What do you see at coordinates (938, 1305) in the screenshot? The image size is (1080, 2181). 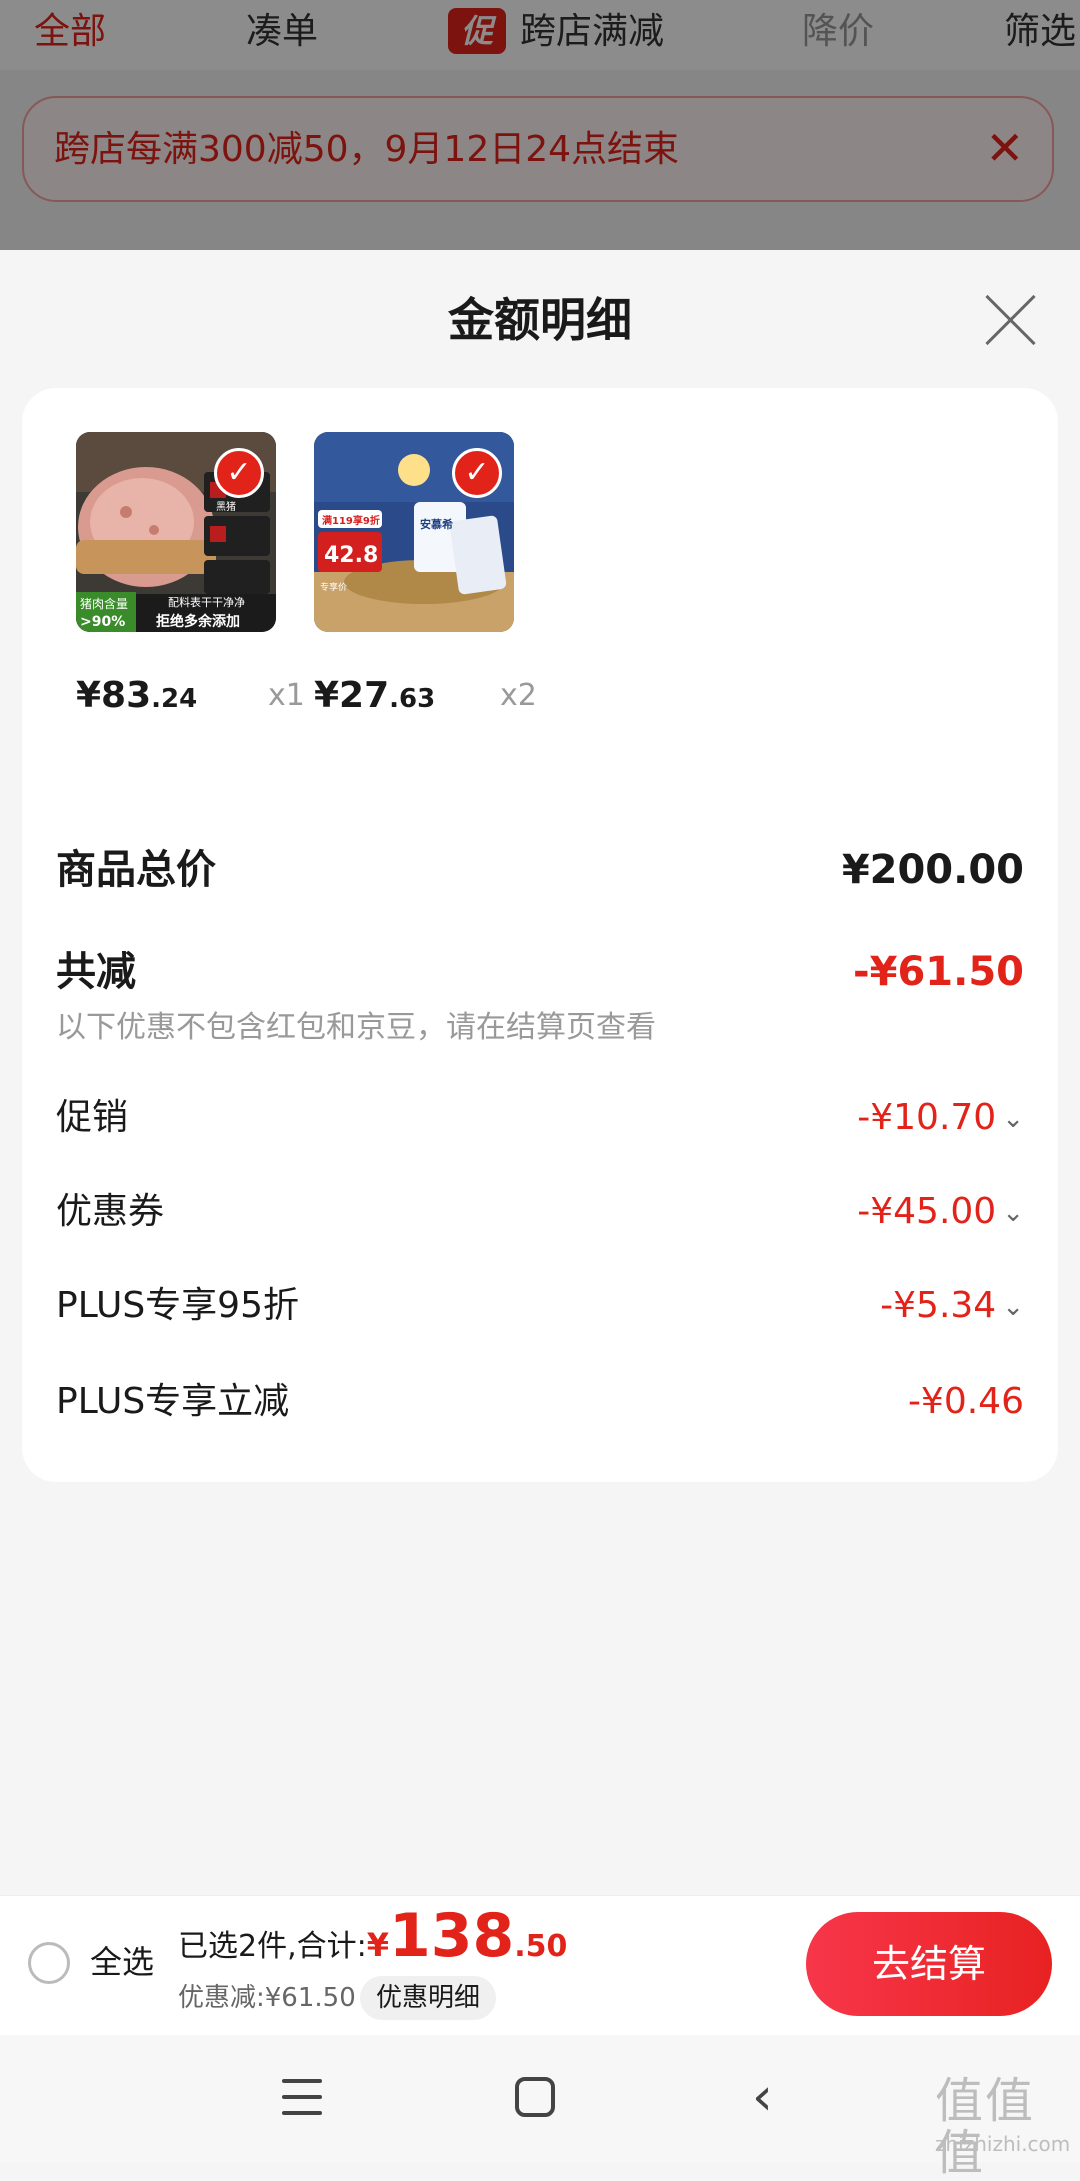 I see `discount-item-value: -¥5.34` at bounding box center [938, 1305].